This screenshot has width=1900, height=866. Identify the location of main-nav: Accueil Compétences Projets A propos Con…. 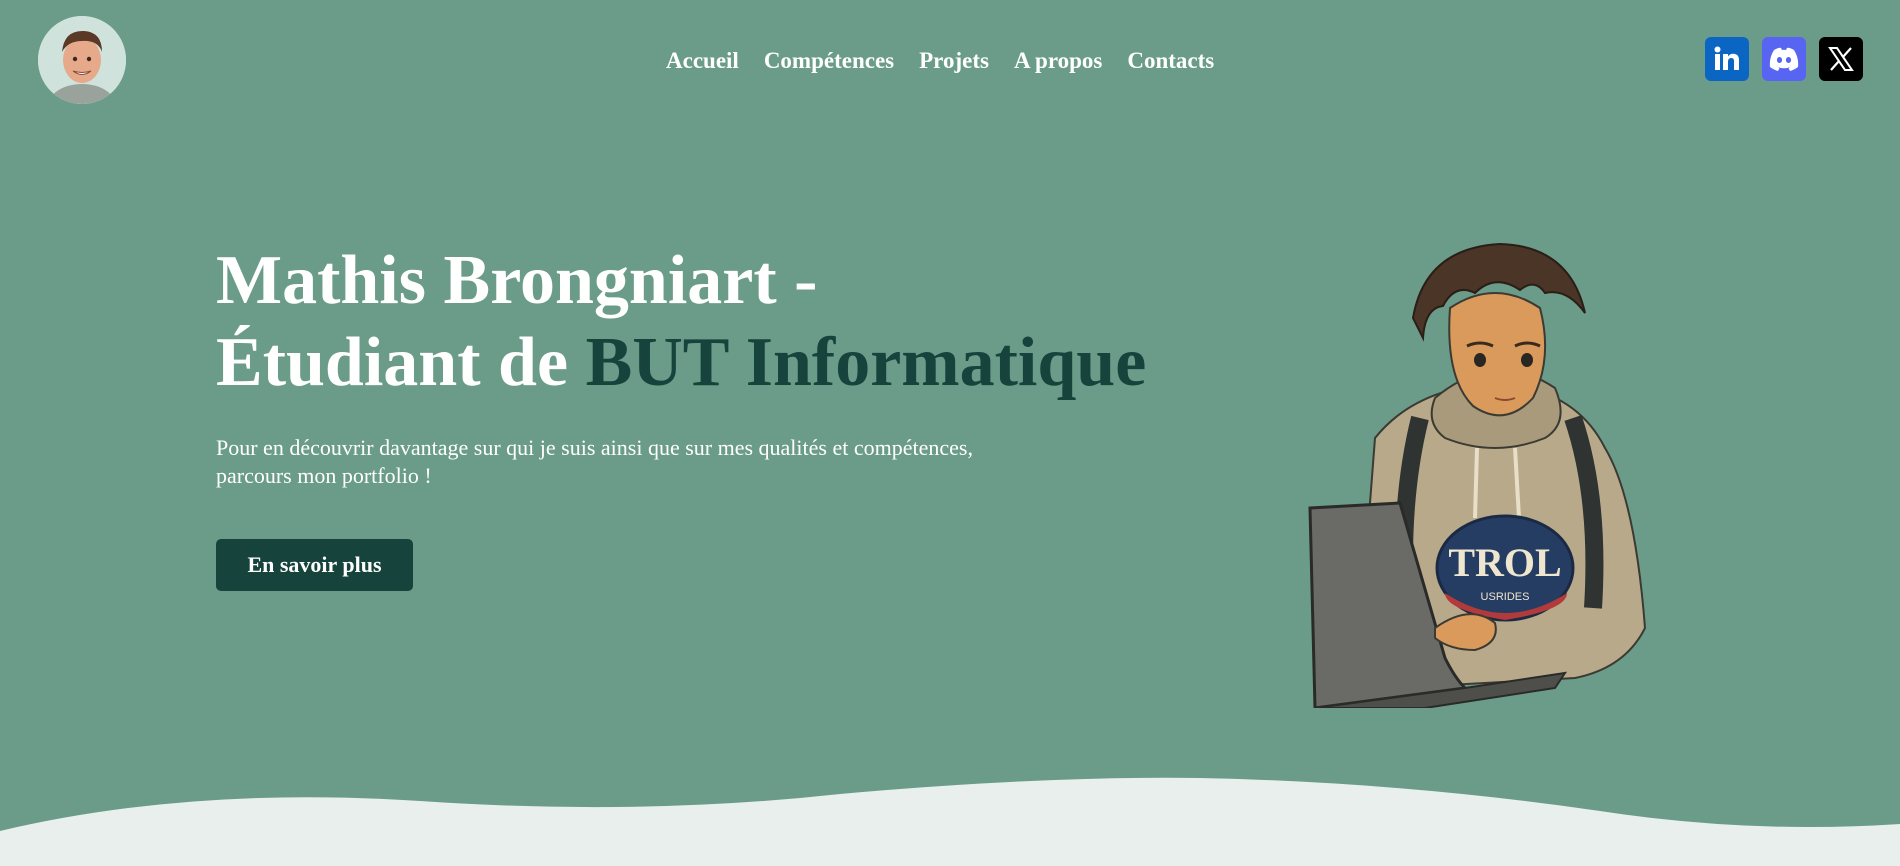
(940, 61).